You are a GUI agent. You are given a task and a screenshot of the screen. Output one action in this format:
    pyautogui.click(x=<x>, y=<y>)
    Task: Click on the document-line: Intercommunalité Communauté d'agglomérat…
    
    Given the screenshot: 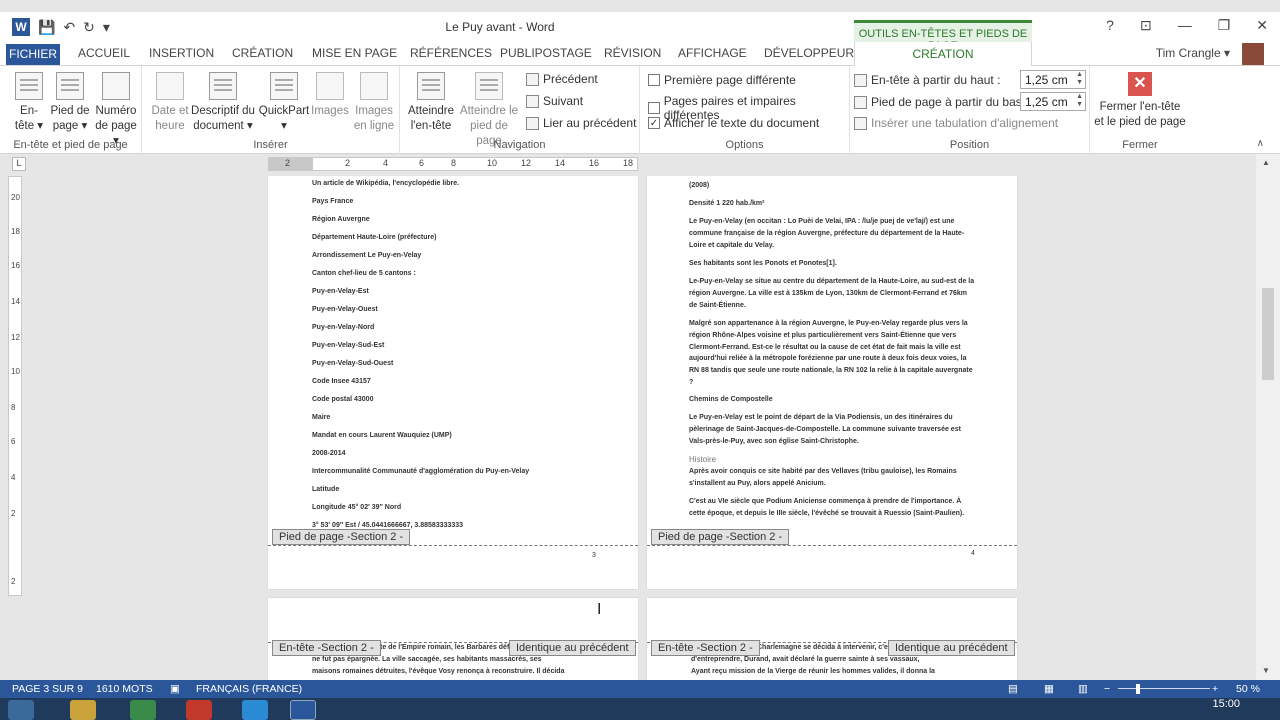 What is the action you would take?
    pyautogui.click(x=420, y=471)
    